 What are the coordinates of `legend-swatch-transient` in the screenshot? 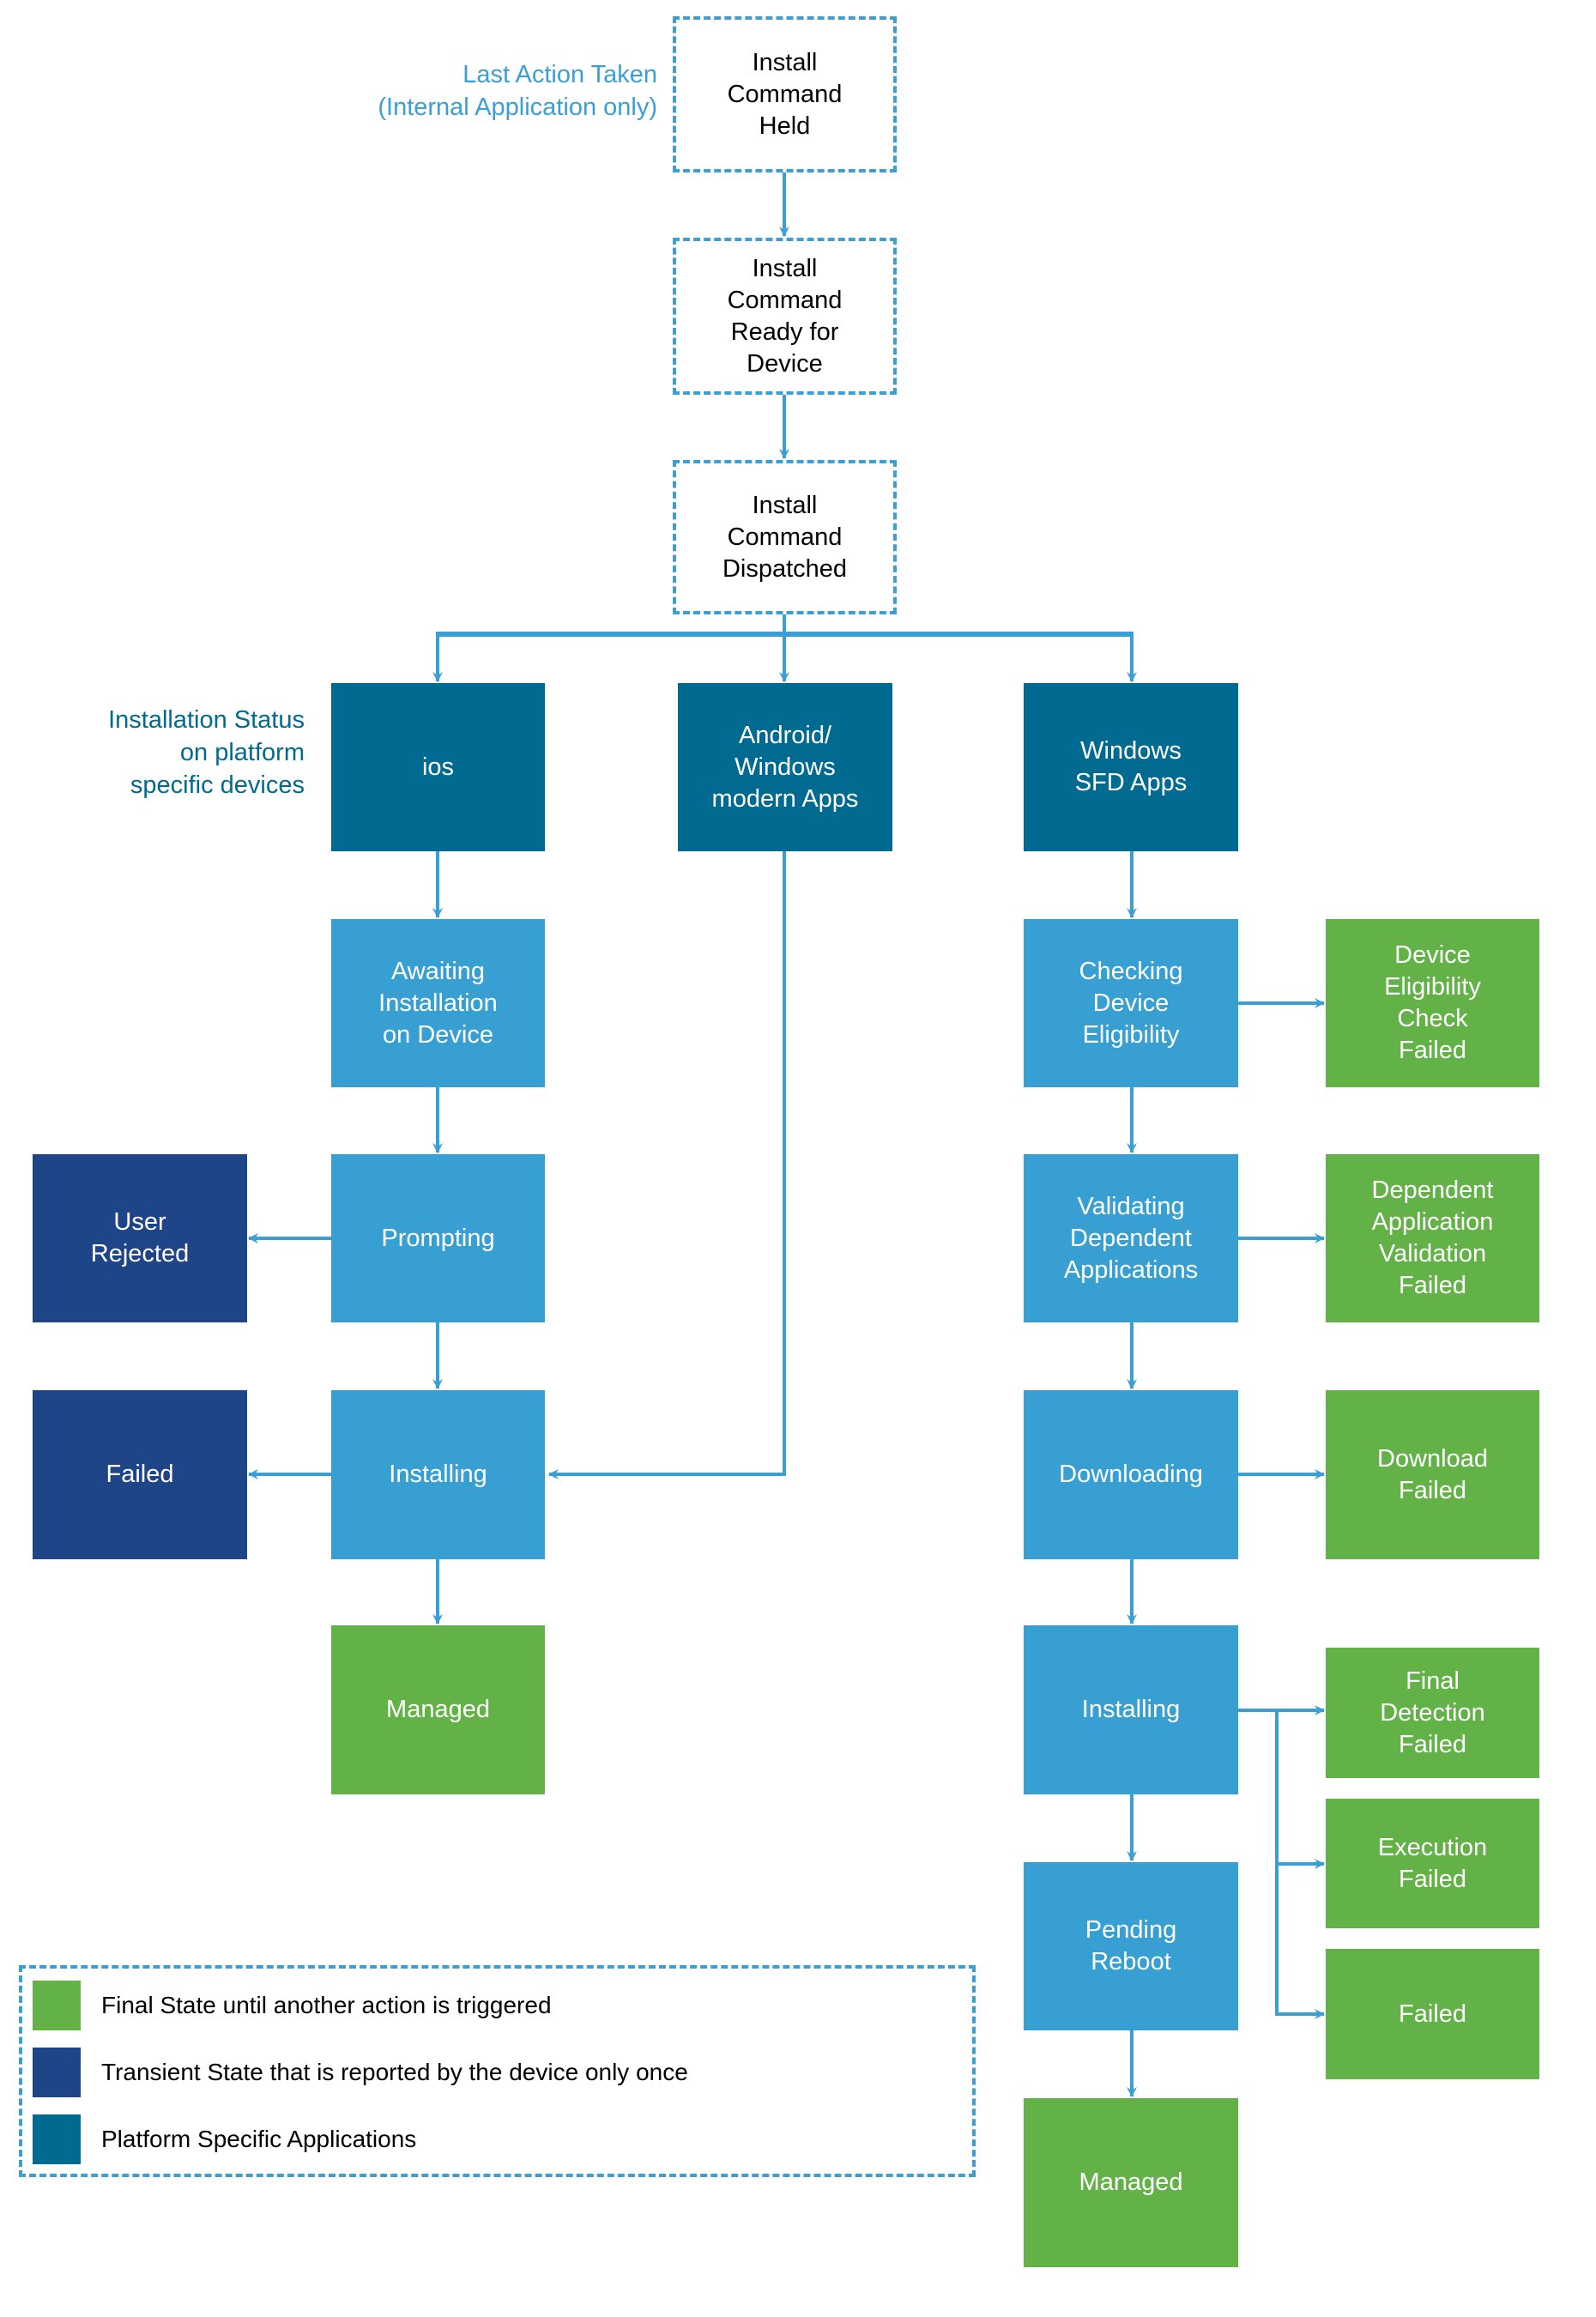 It's located at (57, 2072).